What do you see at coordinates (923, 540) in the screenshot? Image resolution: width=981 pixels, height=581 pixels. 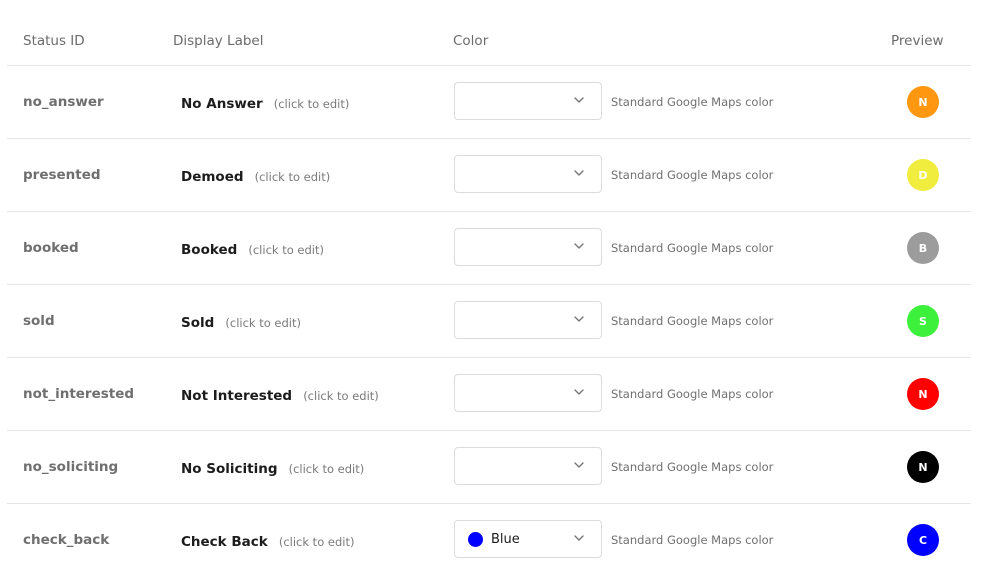 I see `preview-marker-icon: C` at bounding box center [923, 540].